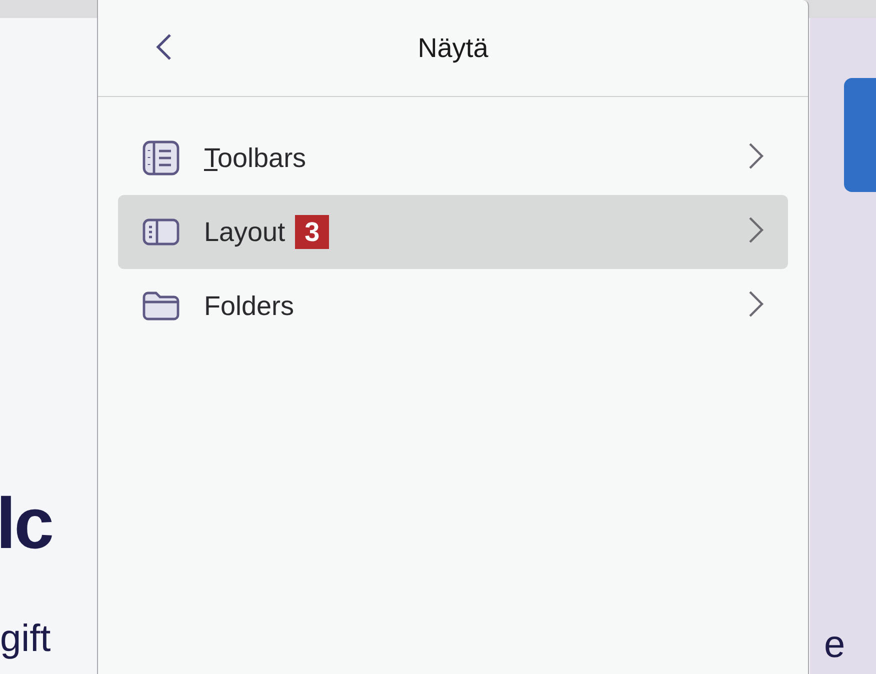  What do you see at coordinates (255, 158) in the screenshot?
I see `item-label: Toolbars` at bounding box center [255, 158].